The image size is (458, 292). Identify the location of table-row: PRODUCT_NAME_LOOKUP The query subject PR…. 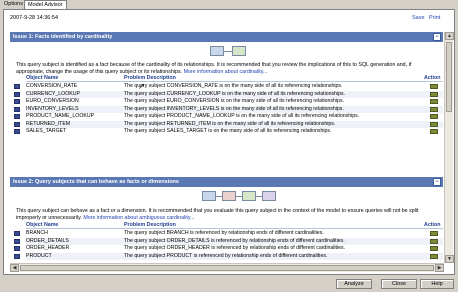
(228, 117).